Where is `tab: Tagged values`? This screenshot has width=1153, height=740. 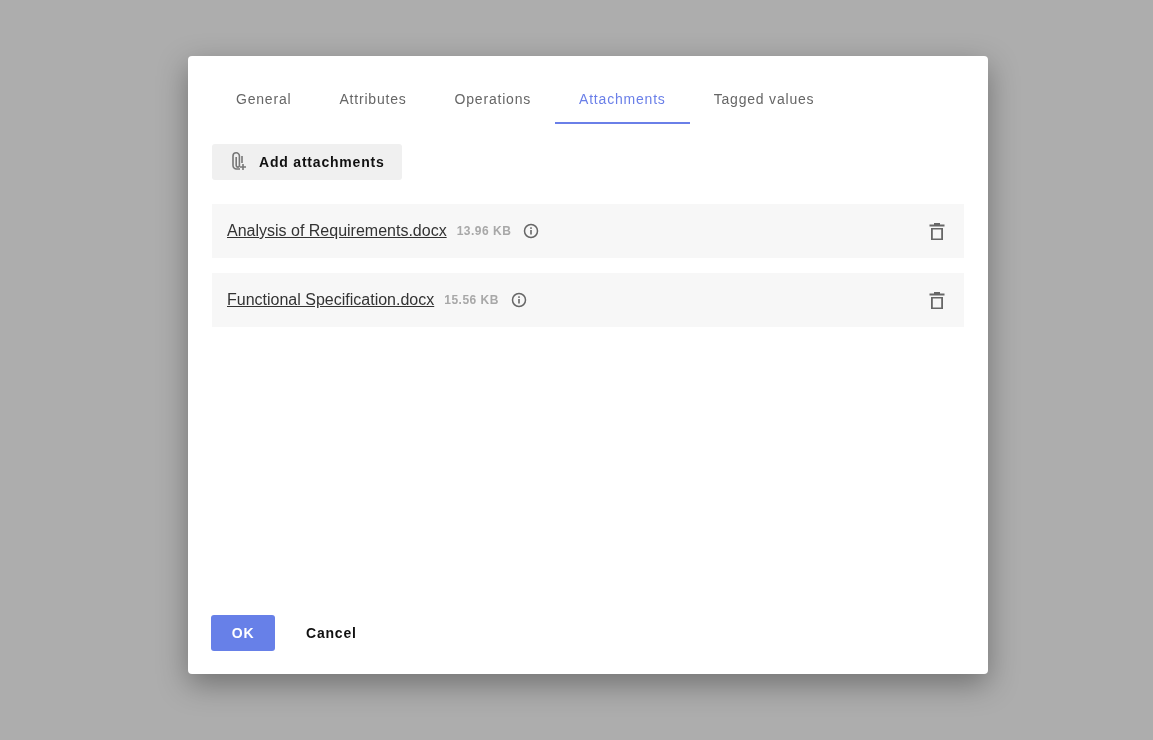
tab: Tagged values is located at coordinates (764, 100).